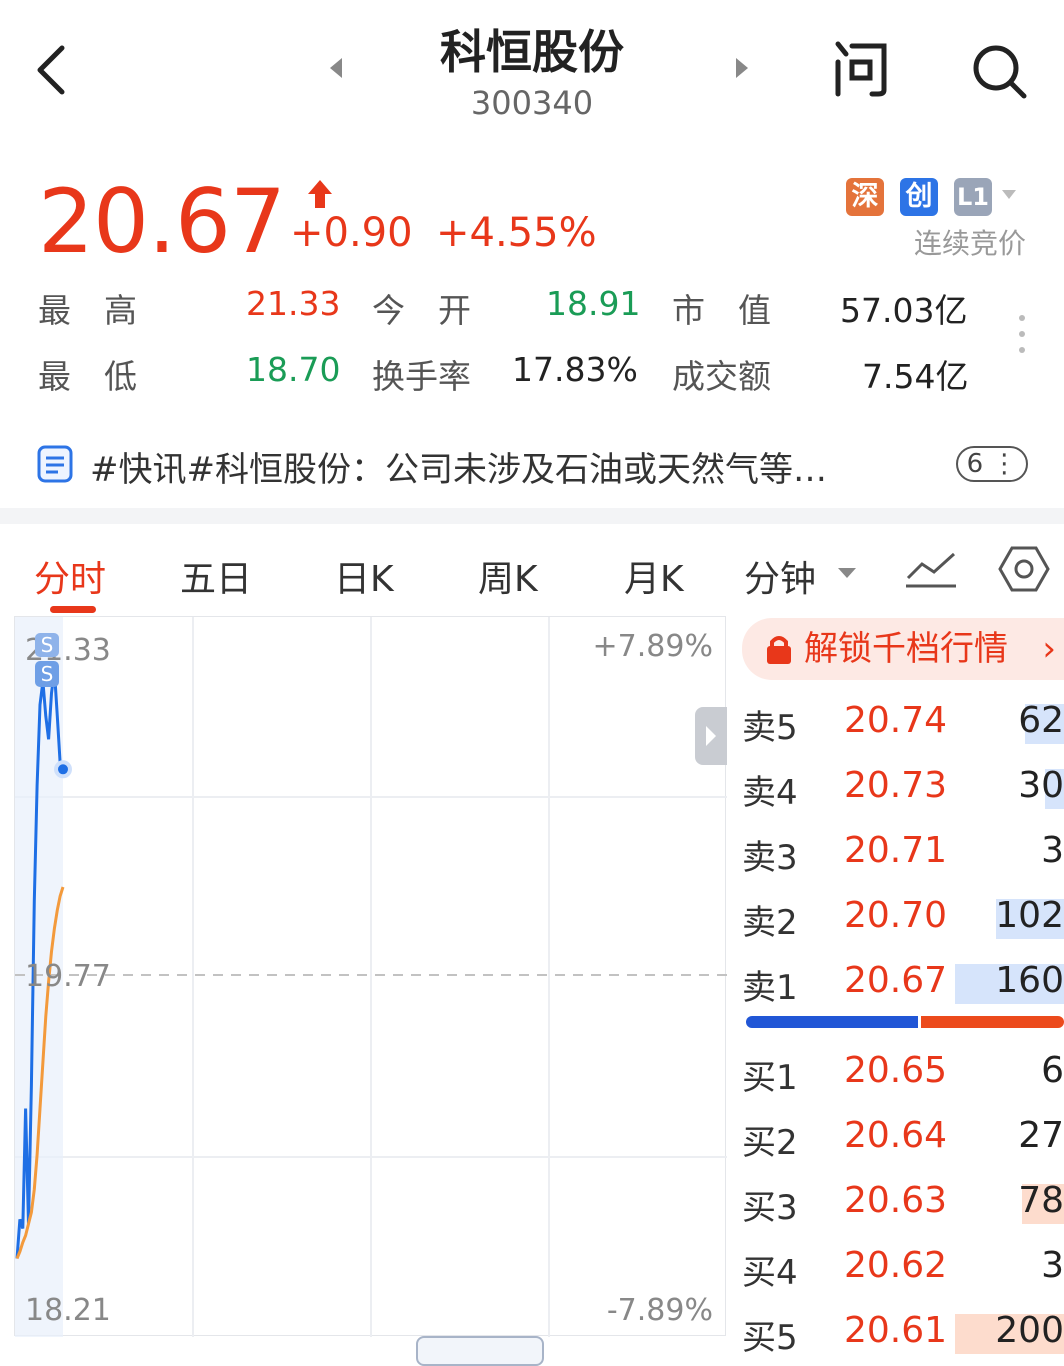 The width and height of the screenshot is (1064, 1366). What do you see at coordinates (1049, 649) in the screenshot?
I see `chevron-right-icon: ›` at bounding box center [1049, 649].